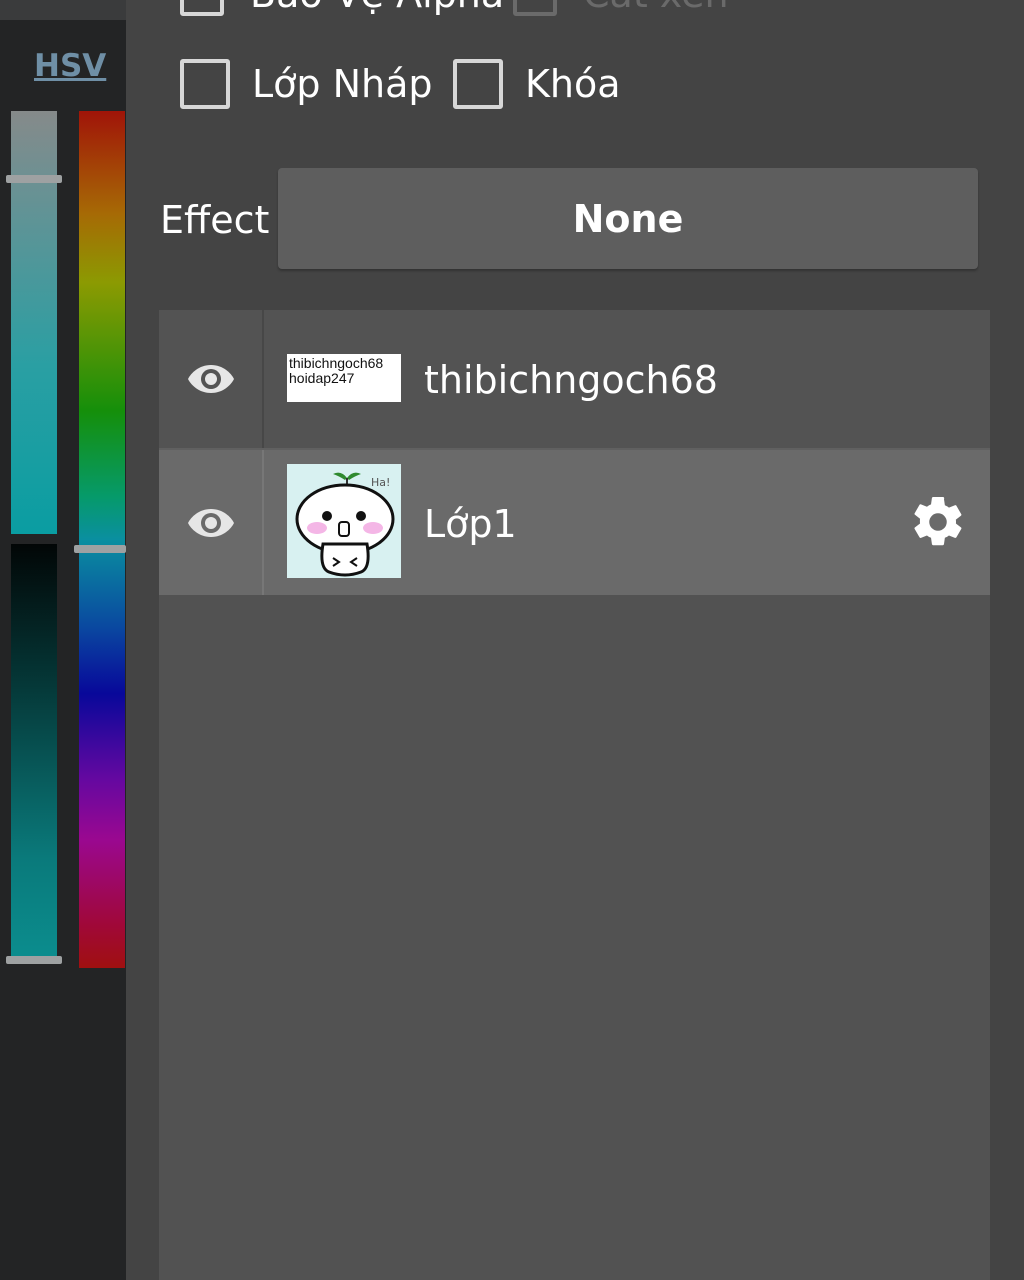 The height and width of the screenshot is (1280, 1024). Describe the element at coordinates (380, 482) in the screenshot. I see `sticker-text: Ha!` at that location.